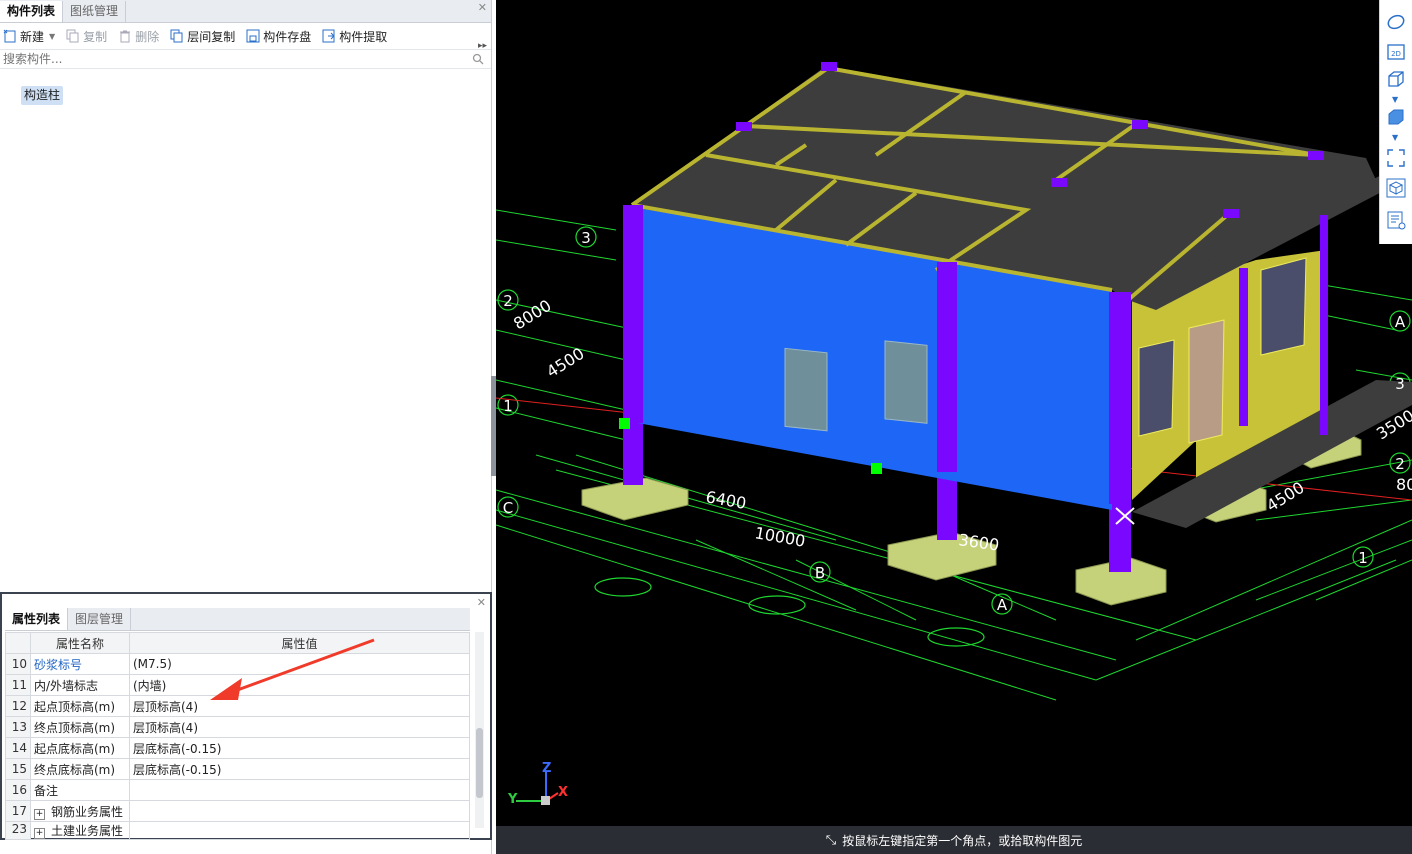 The width and height of the screenshot is (1412, 854). What do you see at coordinates (42, 95) in the screenshot?
I see `component-item-constructional-column: 构造柱` at bounding box center [42, 95].